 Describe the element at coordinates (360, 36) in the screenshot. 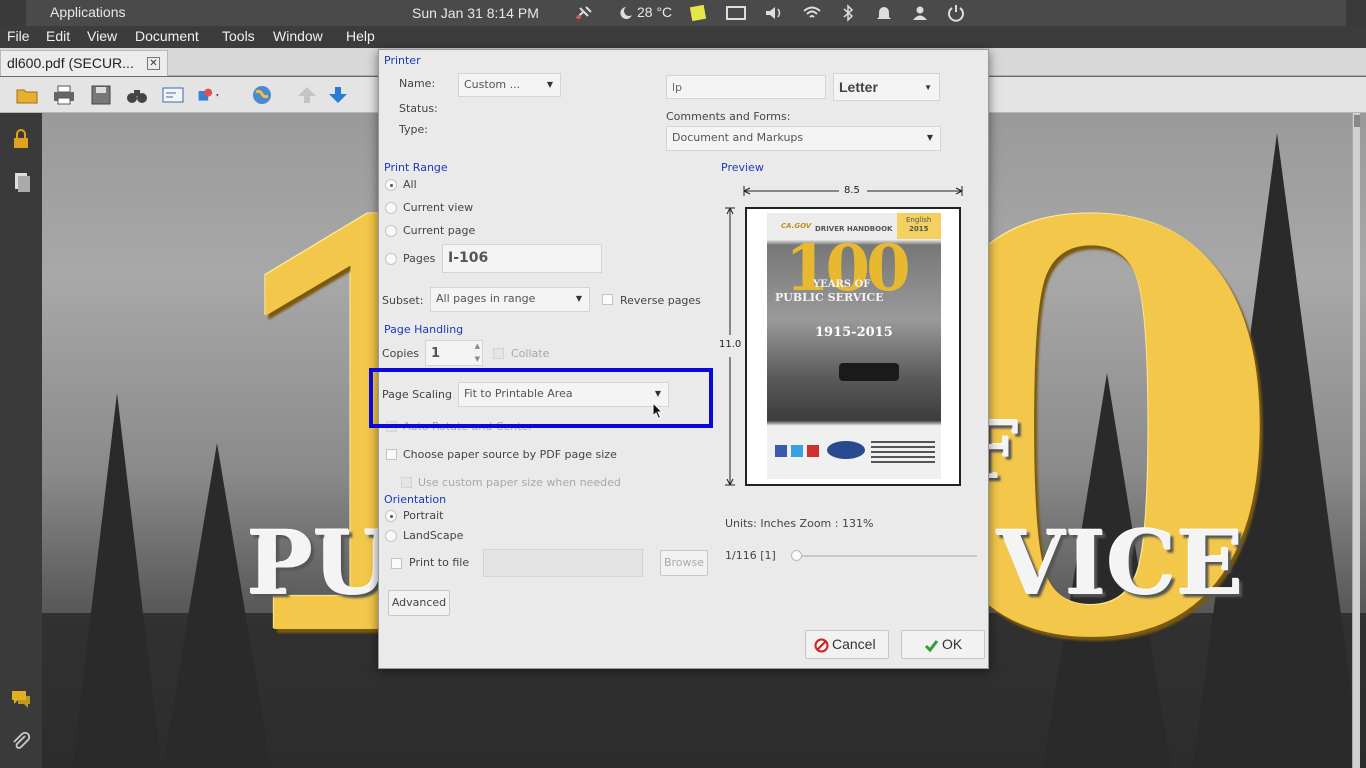

I see `menu-help: Help` at that location.